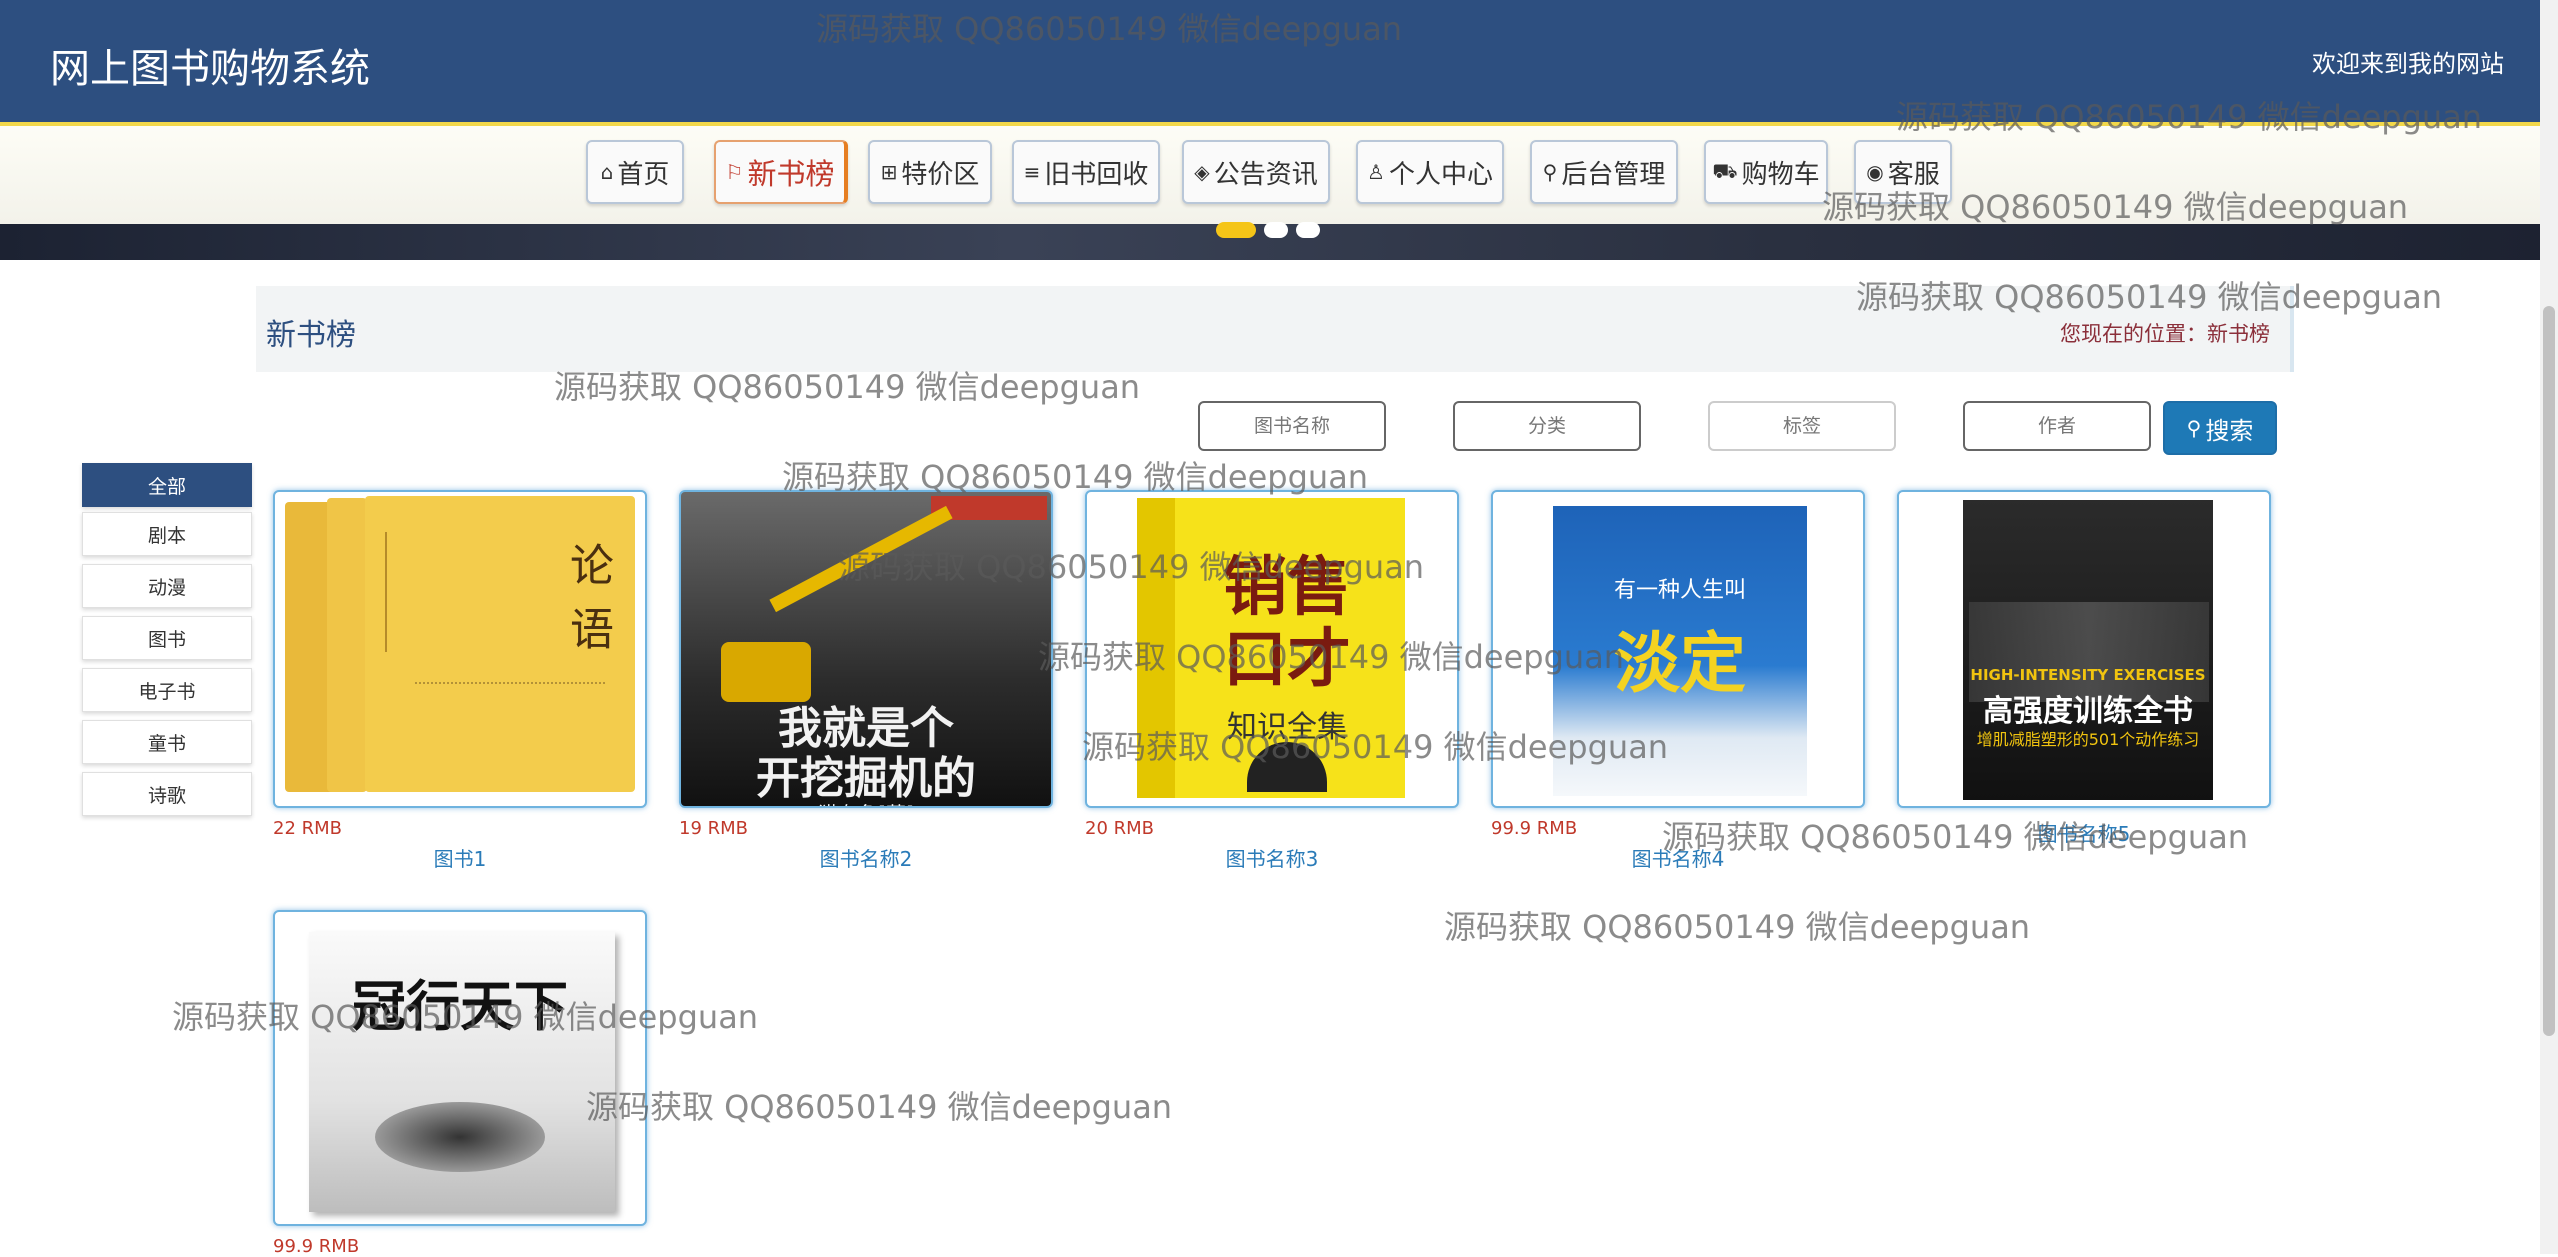 This screenshot has width=2558, height=1257. Describe the element at coordinates (1802, 426) in the screenshot. I see `tag-input` at that location.